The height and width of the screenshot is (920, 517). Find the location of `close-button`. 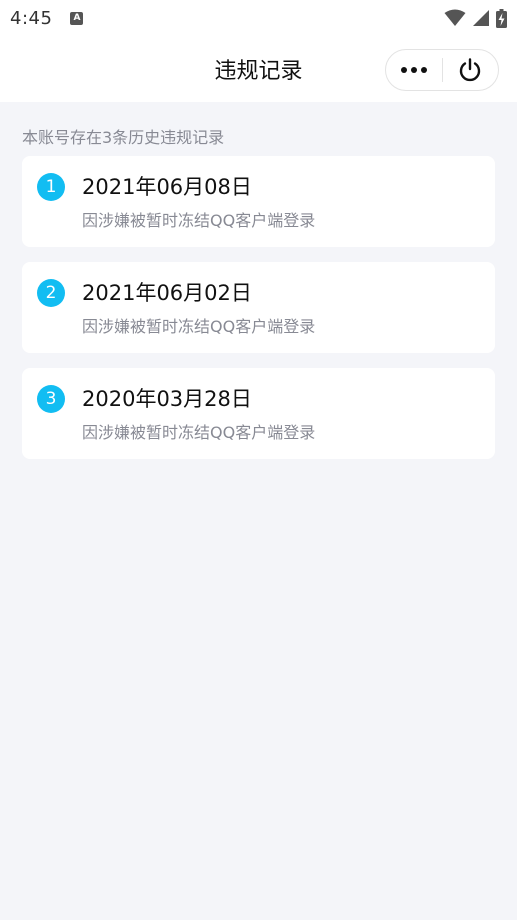

close-button is located at coordinates (471, 70).